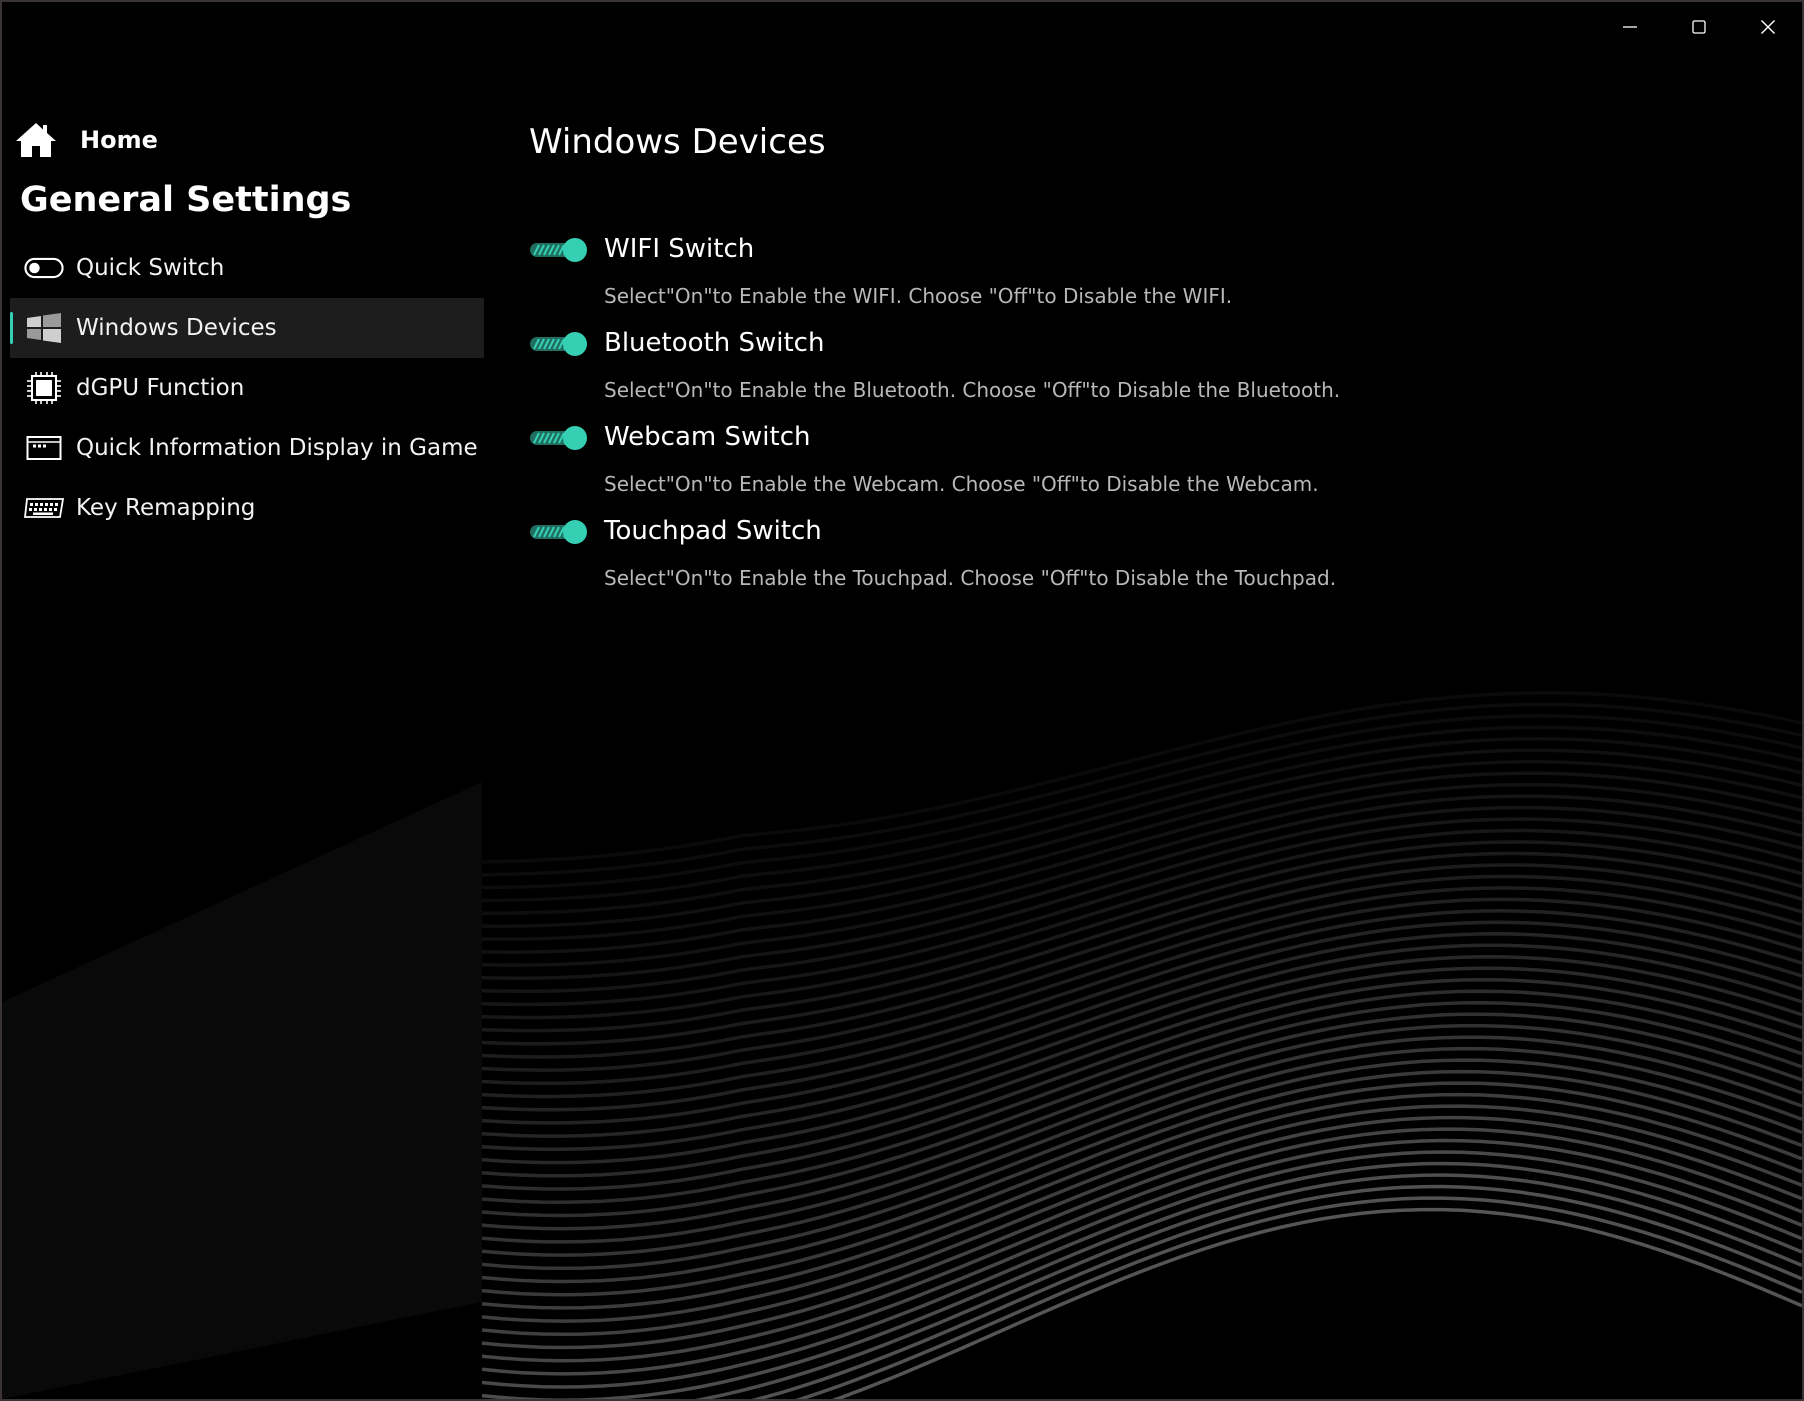 Image resolution: width=1804 pixels, height=1401 pixels. What do you see at coordinates (677, 142) in the screenshot?
I see `page-title: Windows Devices` at bounding box center [677, 142].